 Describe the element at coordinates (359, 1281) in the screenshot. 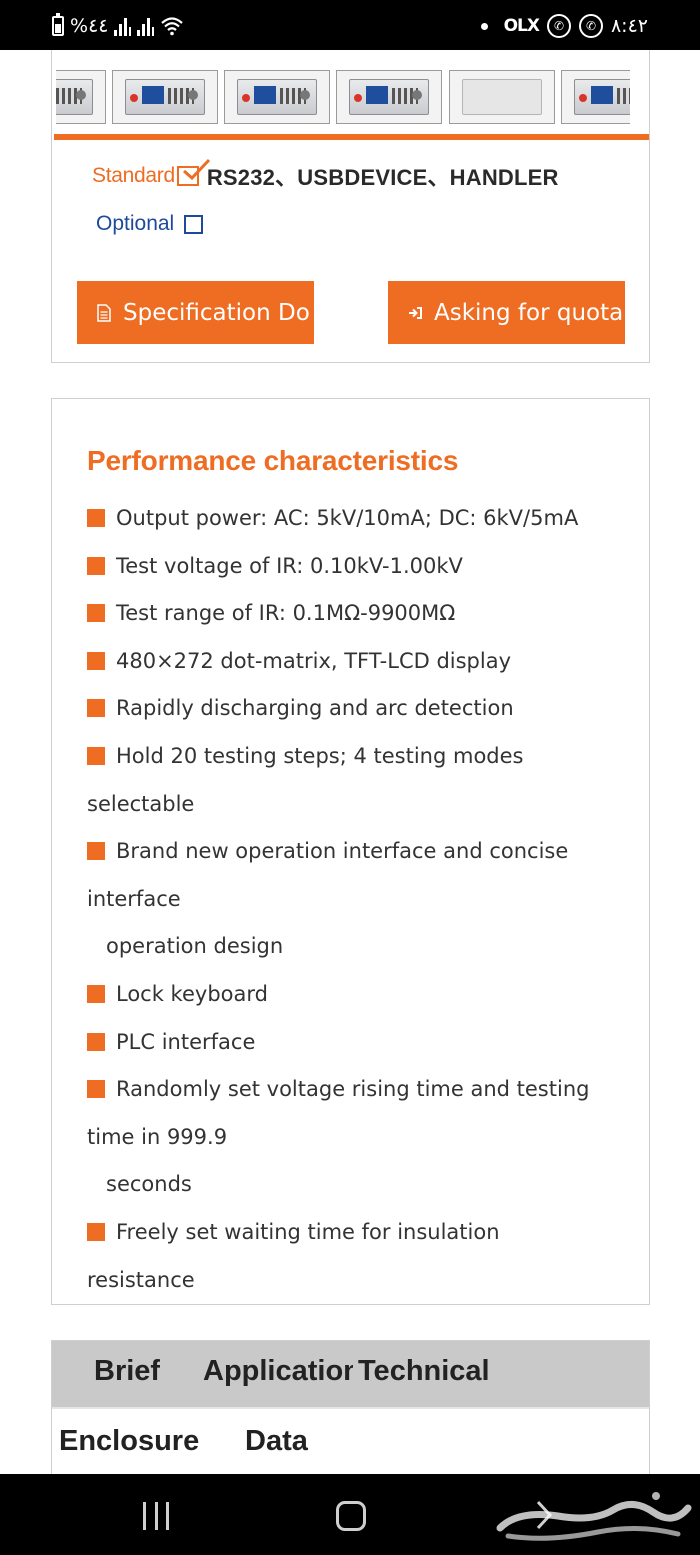

I see `performance-item: resistance` at that location.